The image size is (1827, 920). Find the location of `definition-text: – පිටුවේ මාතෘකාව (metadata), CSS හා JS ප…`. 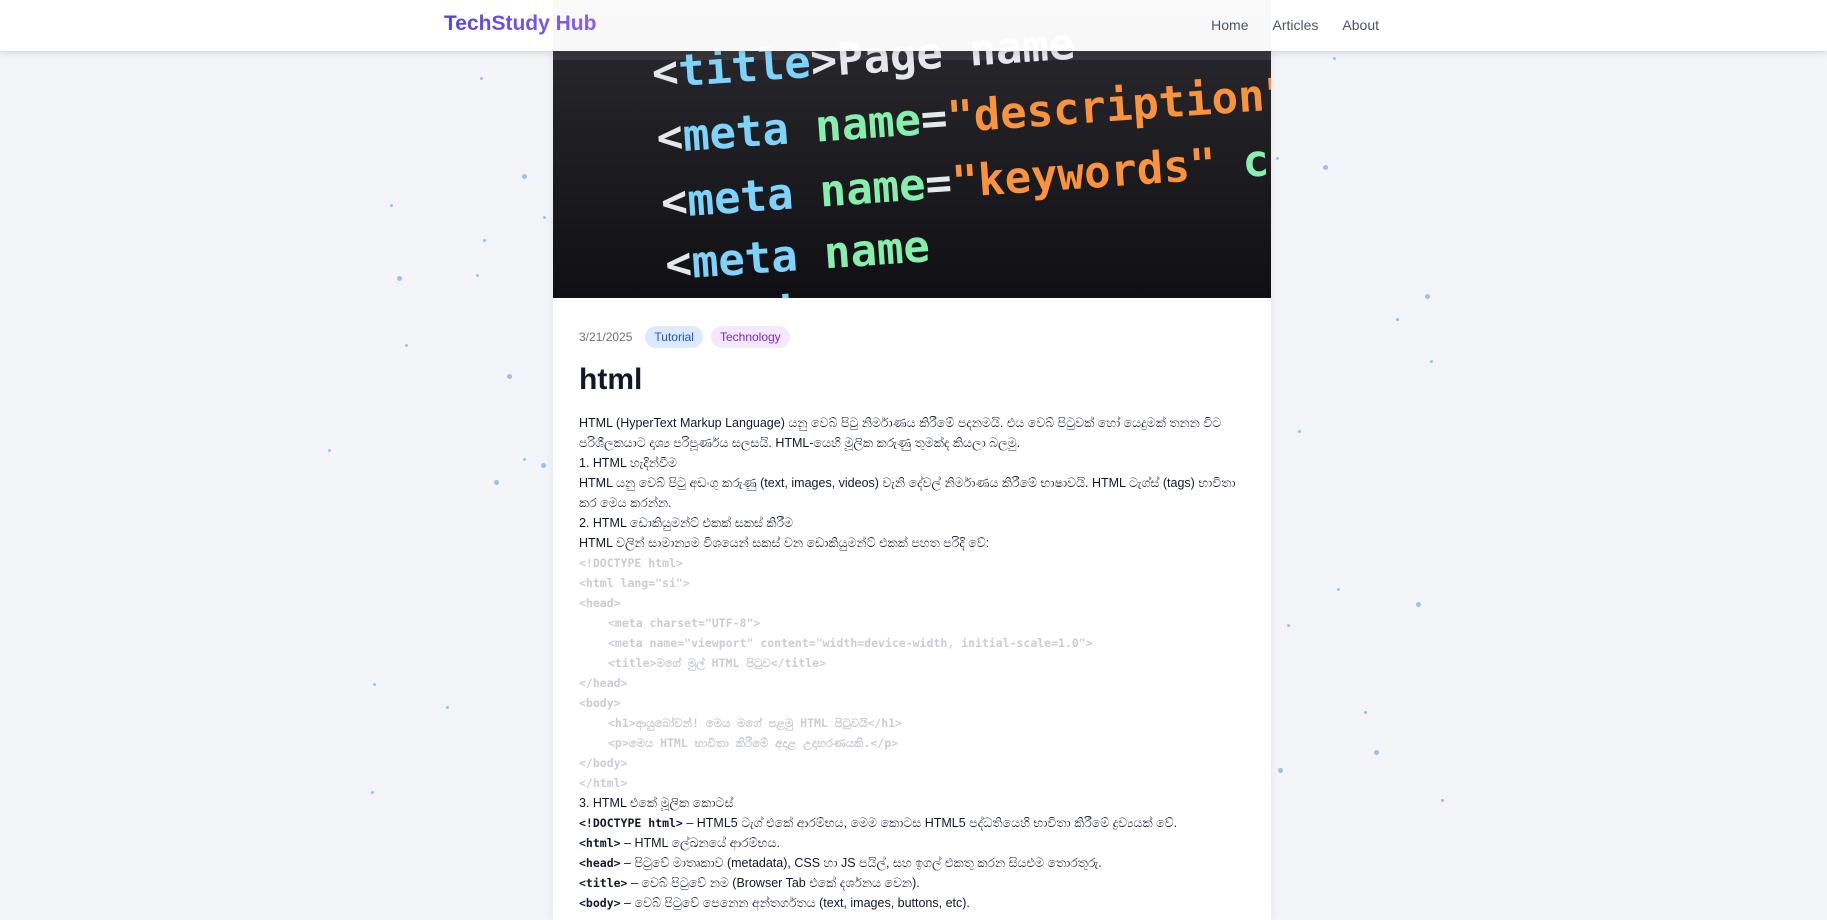

definition-text: – පිටුවේ මාතෘකාව (metadata), CSS හා JS ප… is located at coordinates (861, 863).